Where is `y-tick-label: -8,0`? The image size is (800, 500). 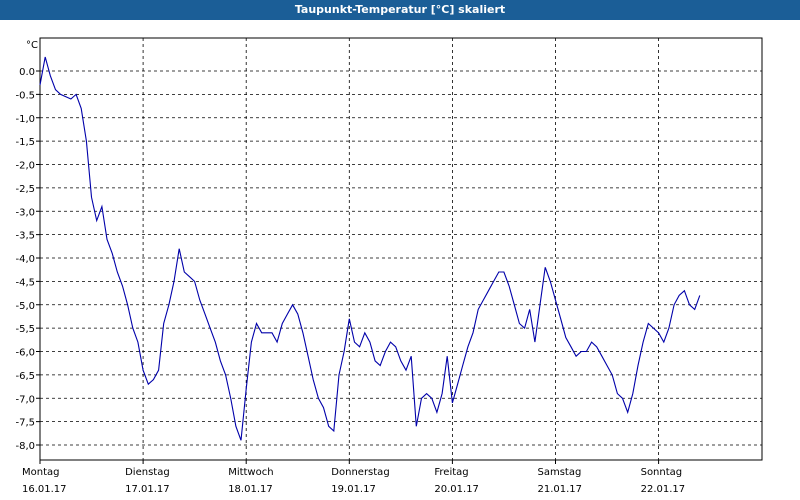
y-tick-label: -8,0 is located at coordinates (25, 446).